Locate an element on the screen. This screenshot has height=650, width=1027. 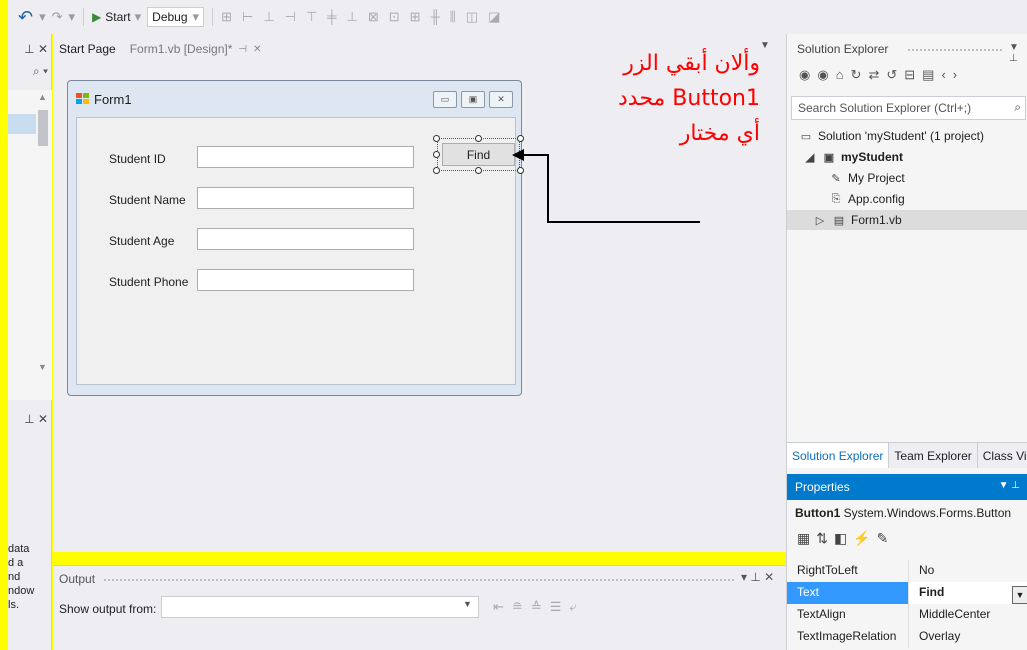
property-name: RightToLeft is located at coordinates (827, 570).